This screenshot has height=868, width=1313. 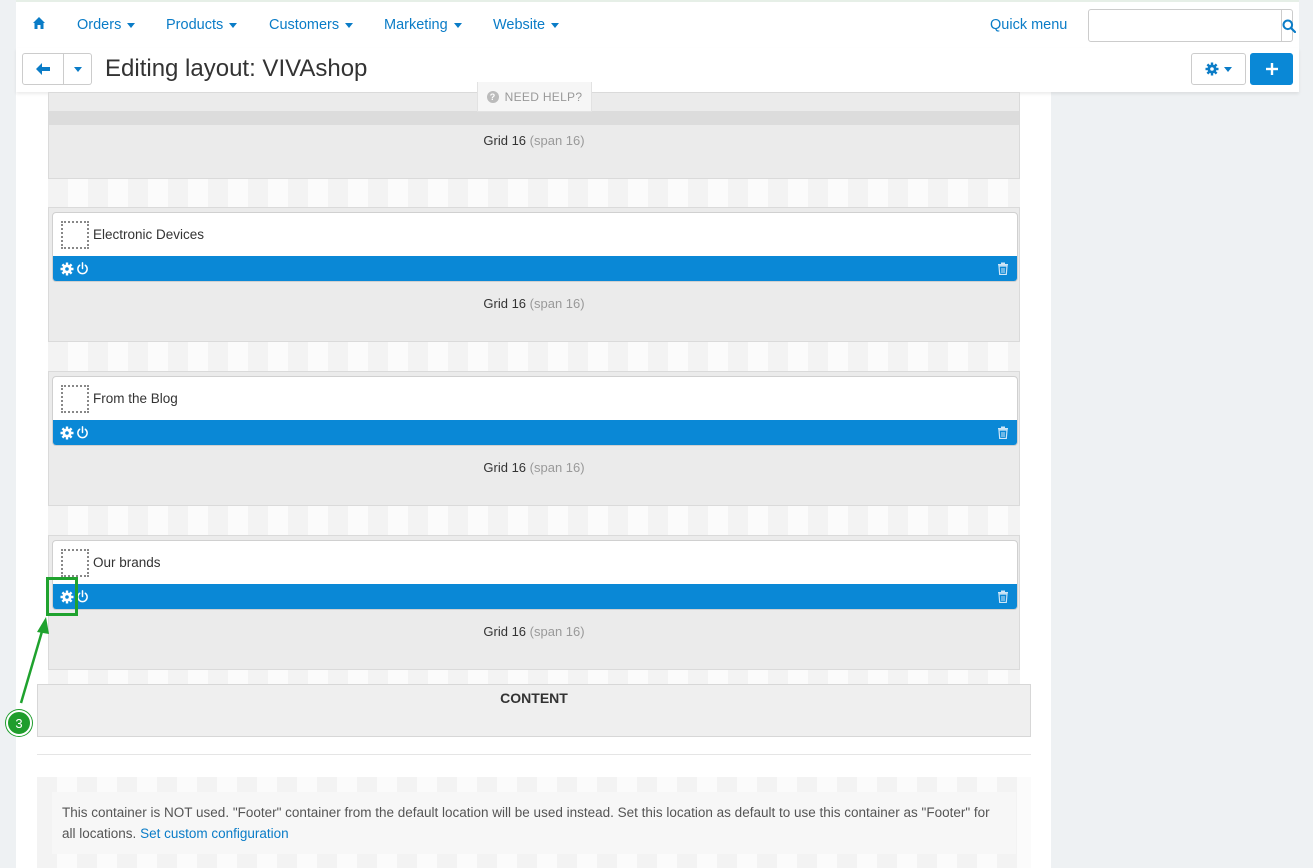 I want to click on nav-marketing: Marketing, so click(x=423, y=25).